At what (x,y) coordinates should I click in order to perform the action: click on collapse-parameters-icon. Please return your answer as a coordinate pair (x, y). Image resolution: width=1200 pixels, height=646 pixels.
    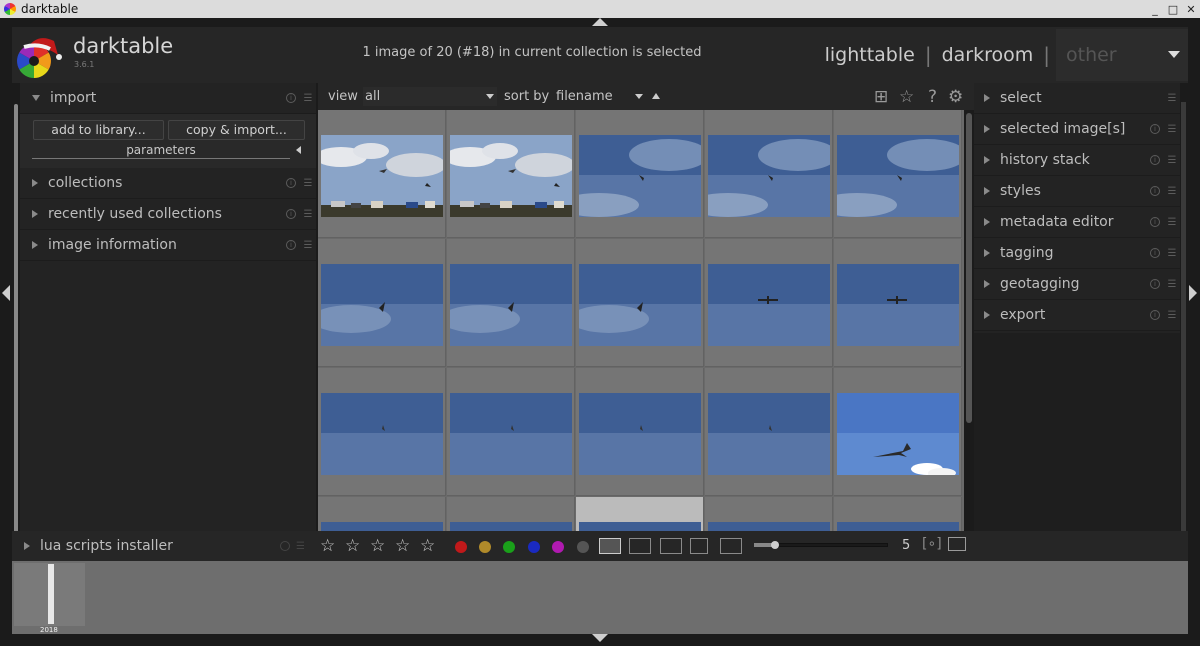
    Looking at the image, I should click on (298, 150).